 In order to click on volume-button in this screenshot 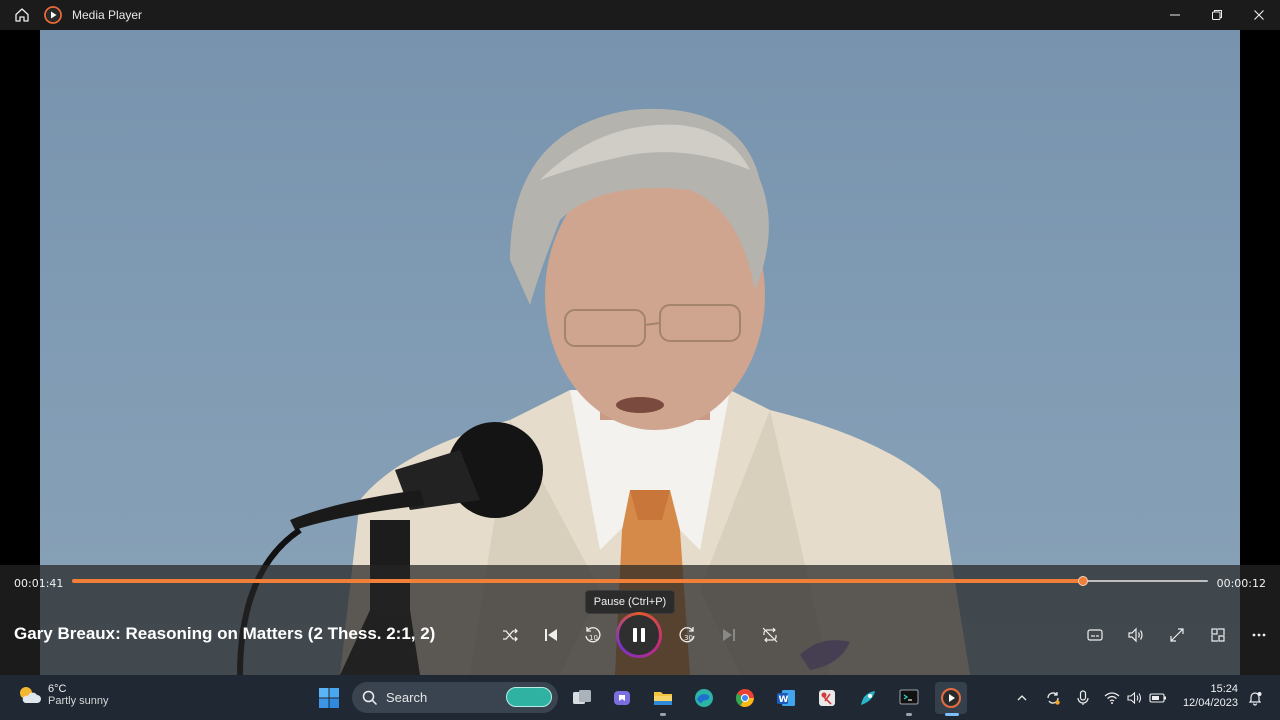, I will do `click(1136, 635)`.